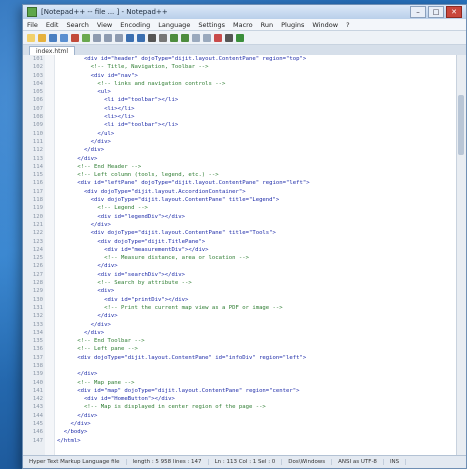 The image size is (467, 469). I want to click on code-line: 102 <!-- Title, Navigation, Toolbar -->, so click(244, 67).